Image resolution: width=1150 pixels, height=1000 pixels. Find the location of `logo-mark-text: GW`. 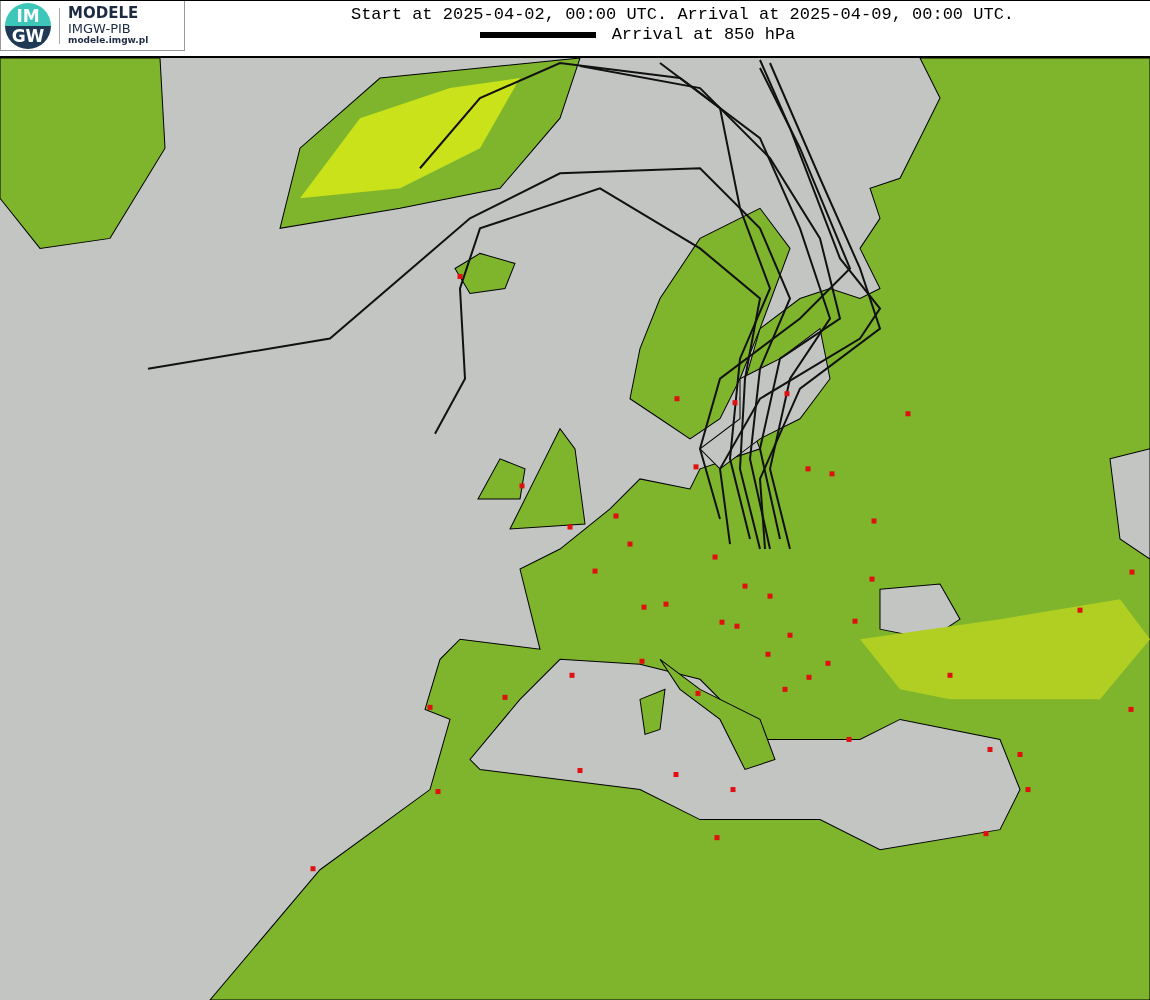

logo-mark-text: GW is located at coordinates (28, 35).